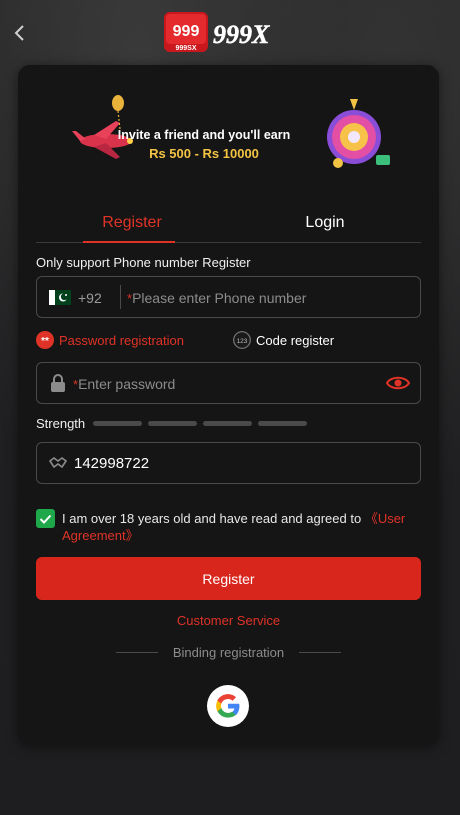 Image resolution: width=460 pixels, height=815 pixels. Describe the element at coordinates (61, 423) in the screenshot. I see `strength-label: Strength` at that location.